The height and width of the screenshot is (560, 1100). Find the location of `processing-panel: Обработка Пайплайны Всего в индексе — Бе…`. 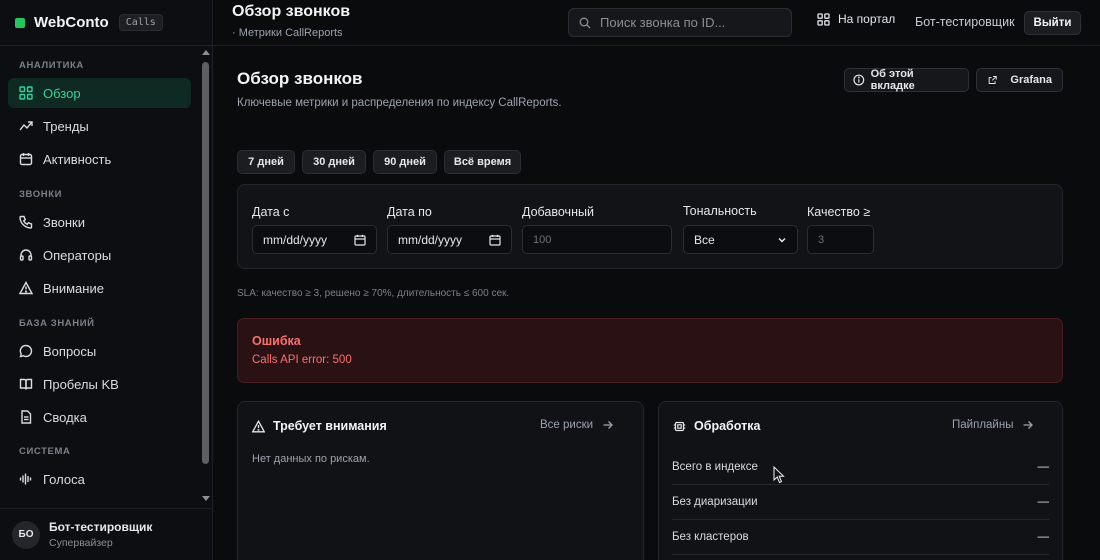

processing-panel: Обработка Пайплайны Всего в индексе — Бе… is located at coordinates (860, 480).